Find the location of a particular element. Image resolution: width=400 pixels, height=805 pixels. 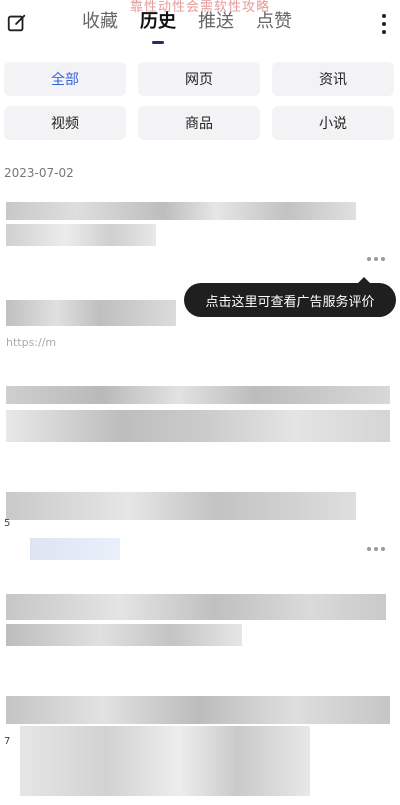

filter-novel: 小说 is located at coordinates (333, 123).